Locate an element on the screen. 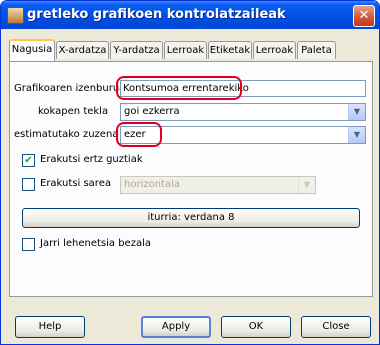 The image size is (380, 345). tab-y-ardatza: Y-ardatza is located at coordinates (136, 50).